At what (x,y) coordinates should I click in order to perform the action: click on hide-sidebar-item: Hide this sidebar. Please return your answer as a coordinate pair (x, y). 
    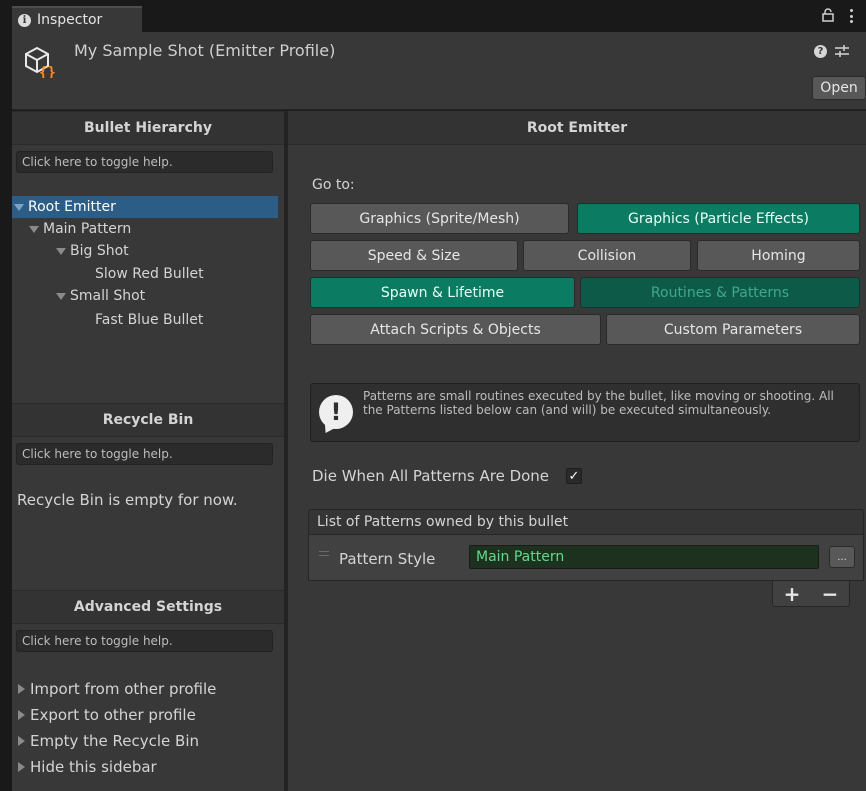
    Looking at the image, I should click on (87, 767).